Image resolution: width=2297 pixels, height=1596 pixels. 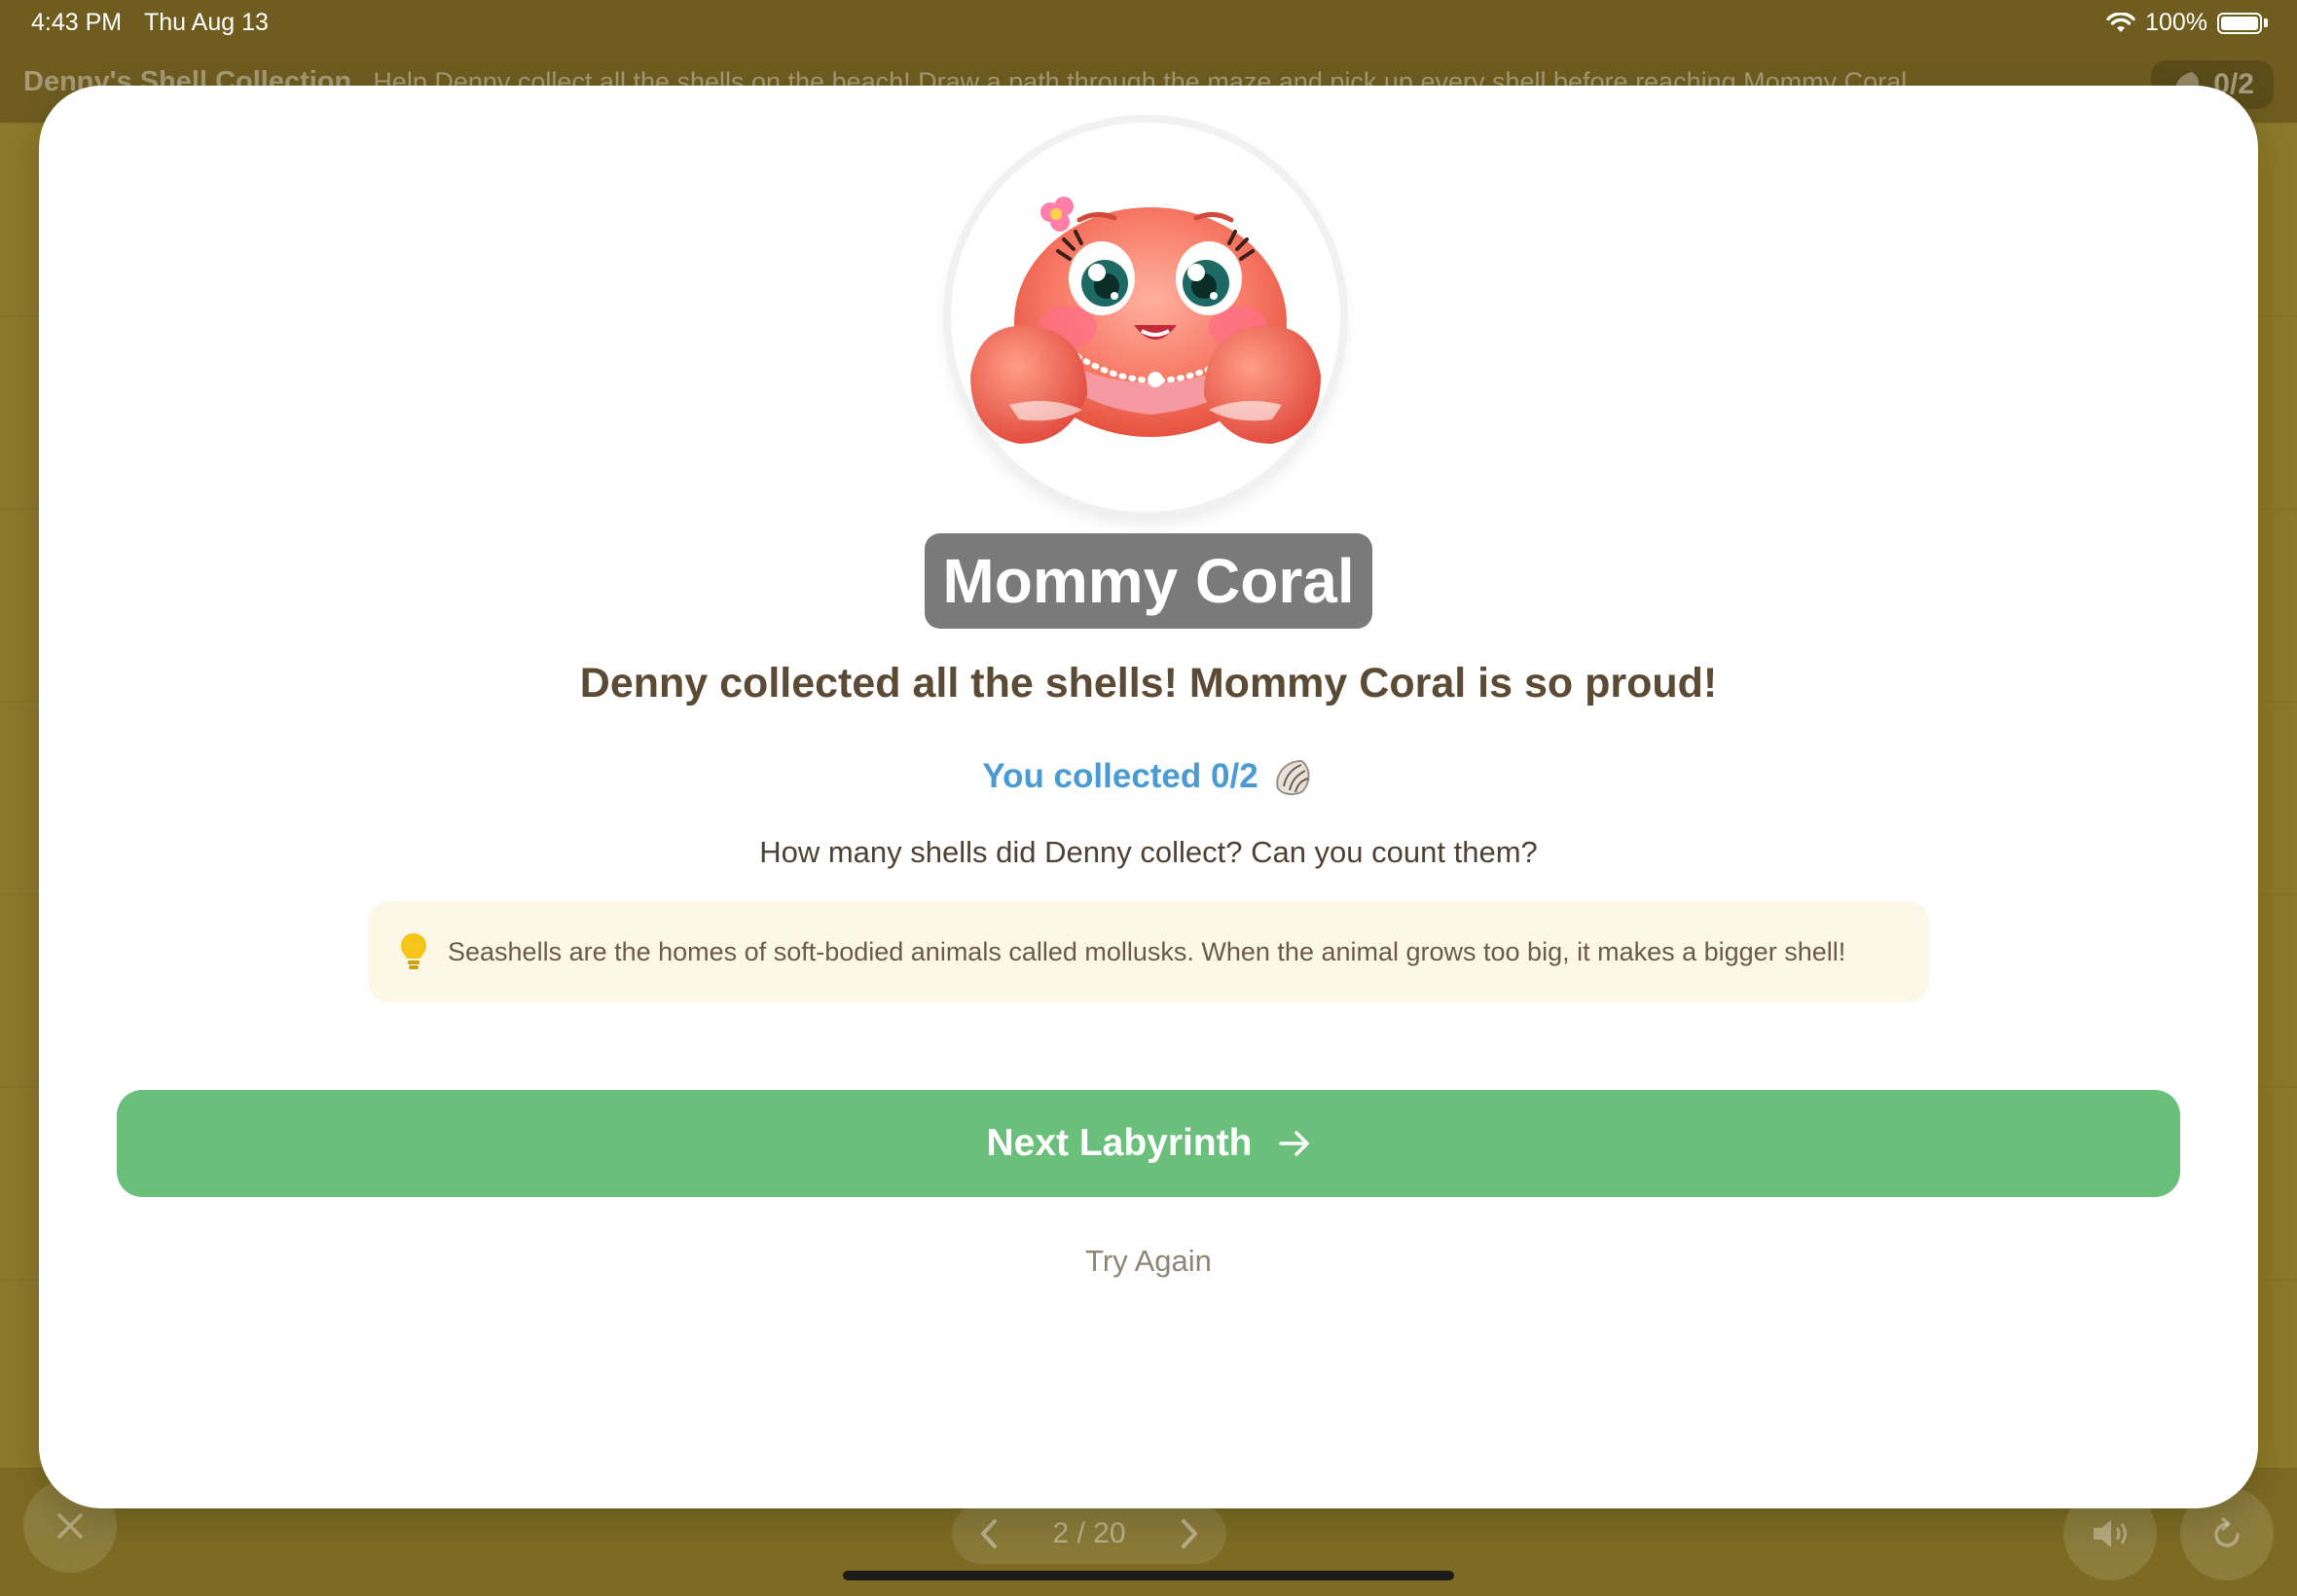 I want to click on crab-character-image, so click(x=1145, y=320).